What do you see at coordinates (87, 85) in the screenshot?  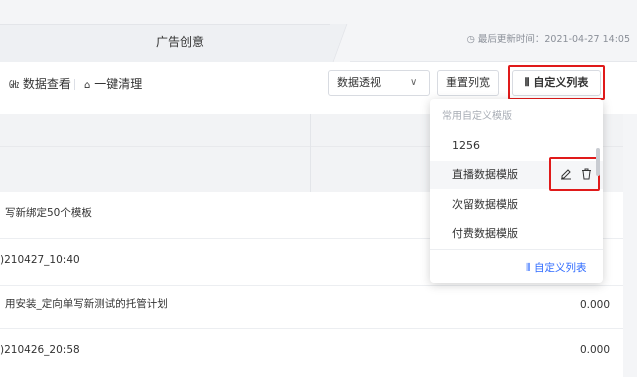 I see `broom-icon: ⌂` at bounding box center [87, 85].